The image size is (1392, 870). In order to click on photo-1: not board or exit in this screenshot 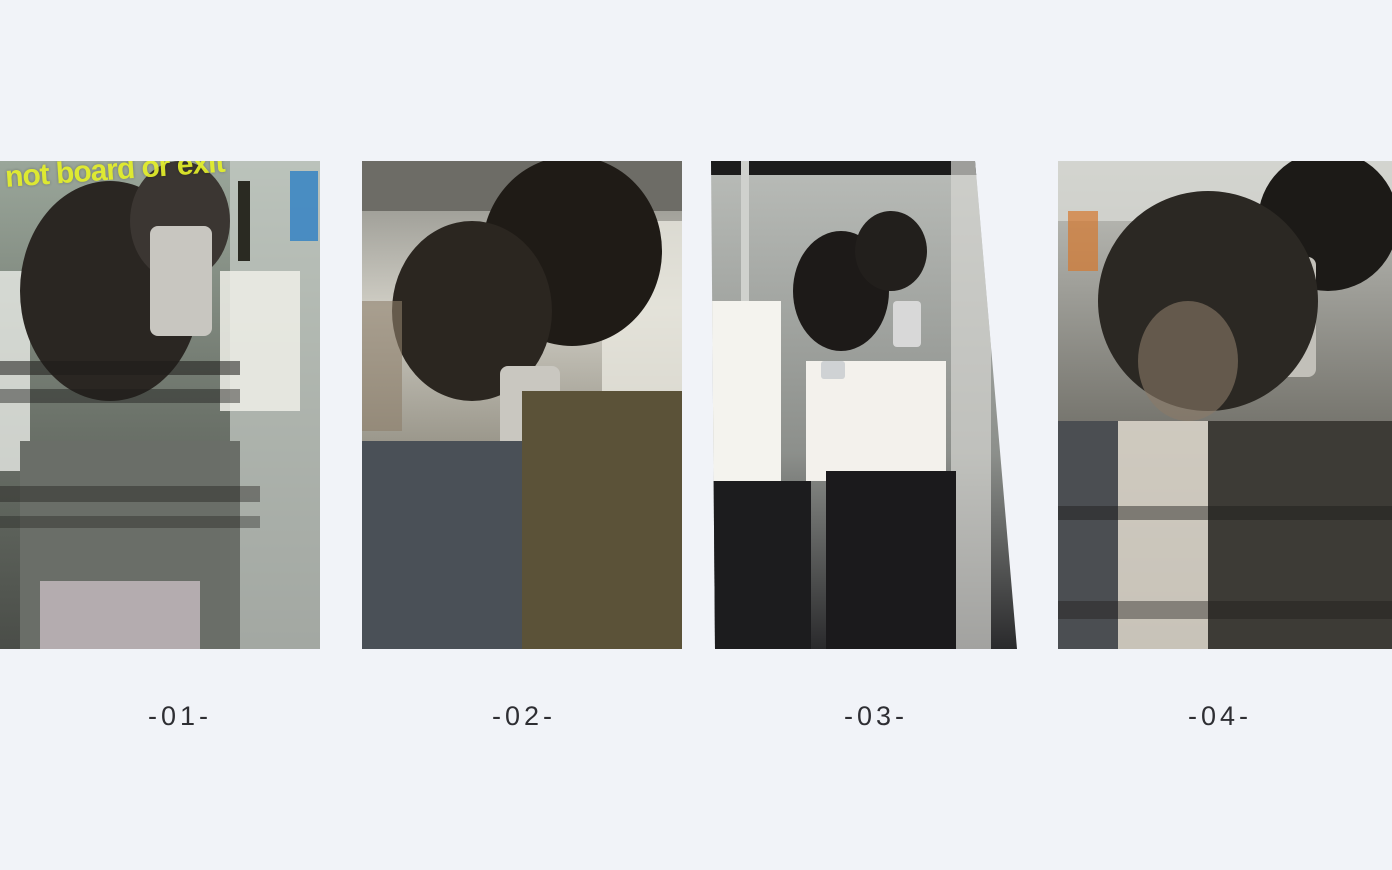, I will do `click(160, 405)`.